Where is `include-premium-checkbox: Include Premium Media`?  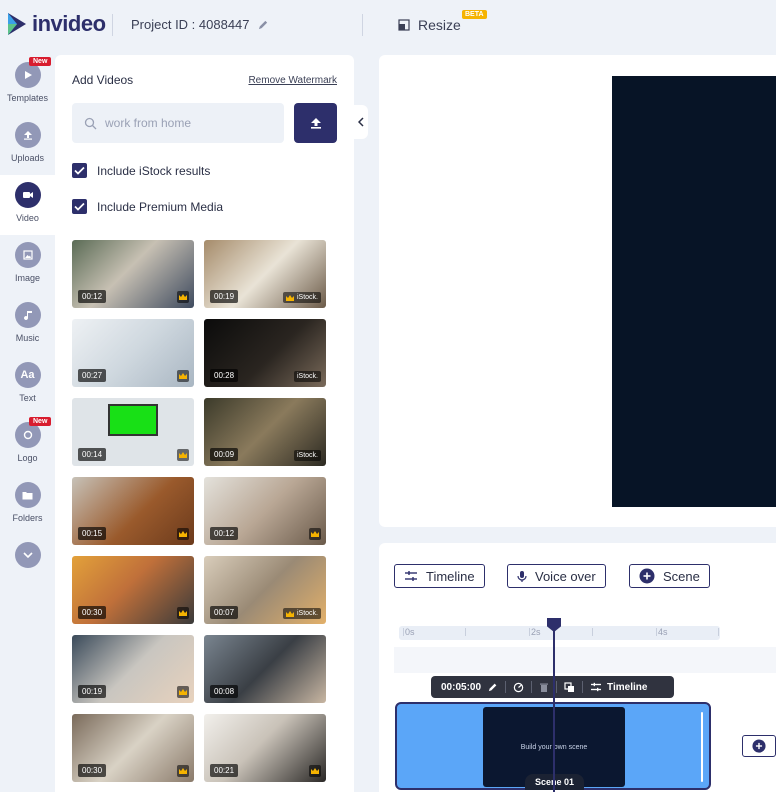
include-premium-checkbox: Include Premium Media is located at coordinates (147, 206).